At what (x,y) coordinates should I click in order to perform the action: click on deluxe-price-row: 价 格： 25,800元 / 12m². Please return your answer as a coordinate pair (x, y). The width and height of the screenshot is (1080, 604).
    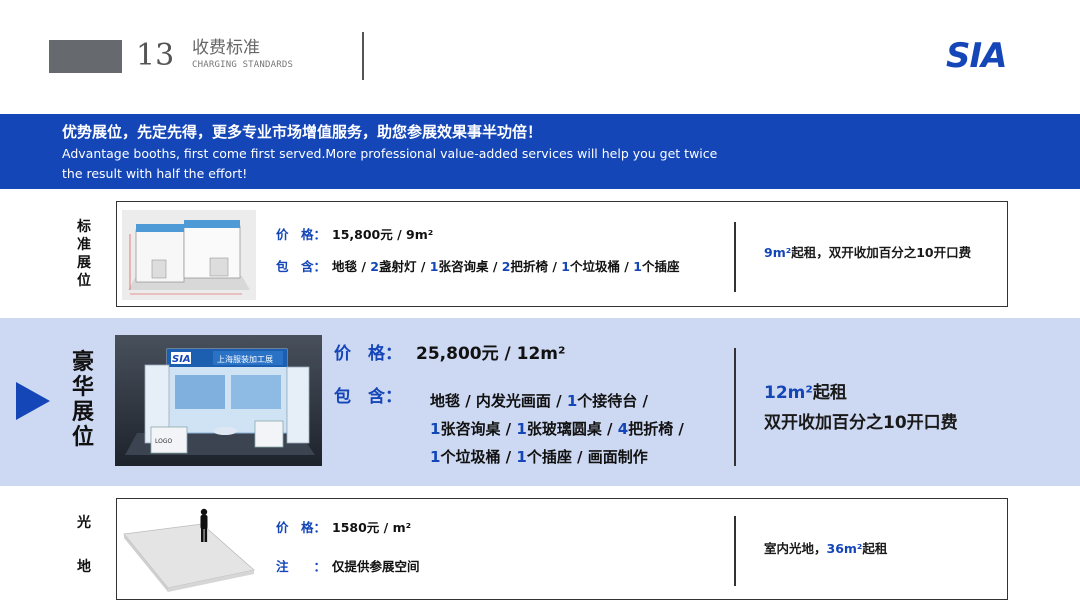
    Looking at the image, I should click on (449, 354).